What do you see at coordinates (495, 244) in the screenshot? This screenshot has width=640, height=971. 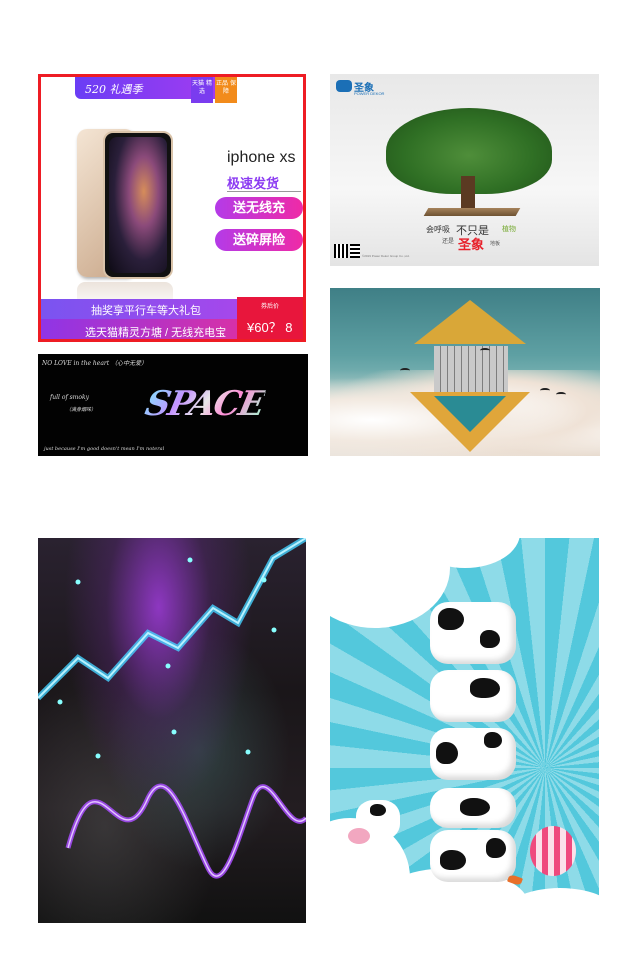 I see `slogan-line2-c: 地板` at bounding box center [495, 244].